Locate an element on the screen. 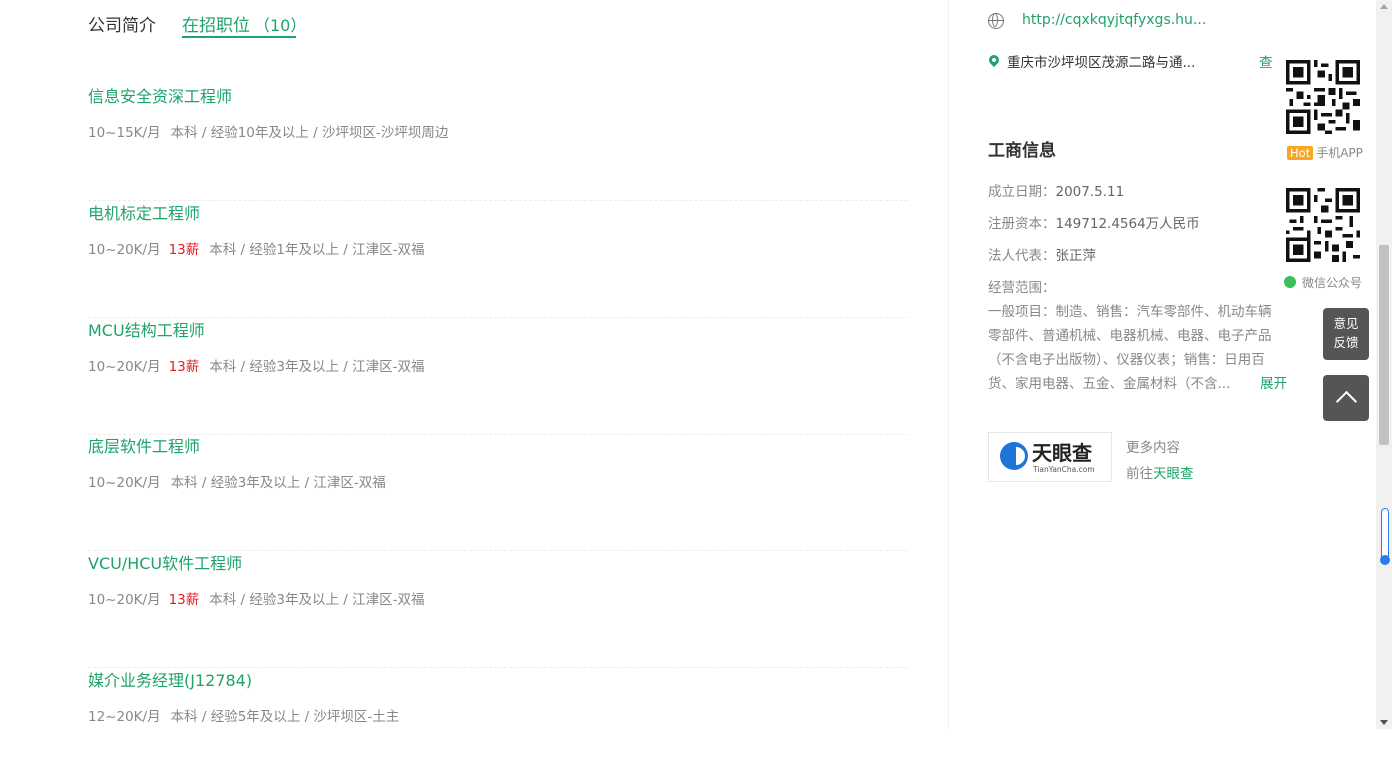 The height and width of the screenshot is (784, 1392). back-to-top-button is located at coordinates (1346, 398).